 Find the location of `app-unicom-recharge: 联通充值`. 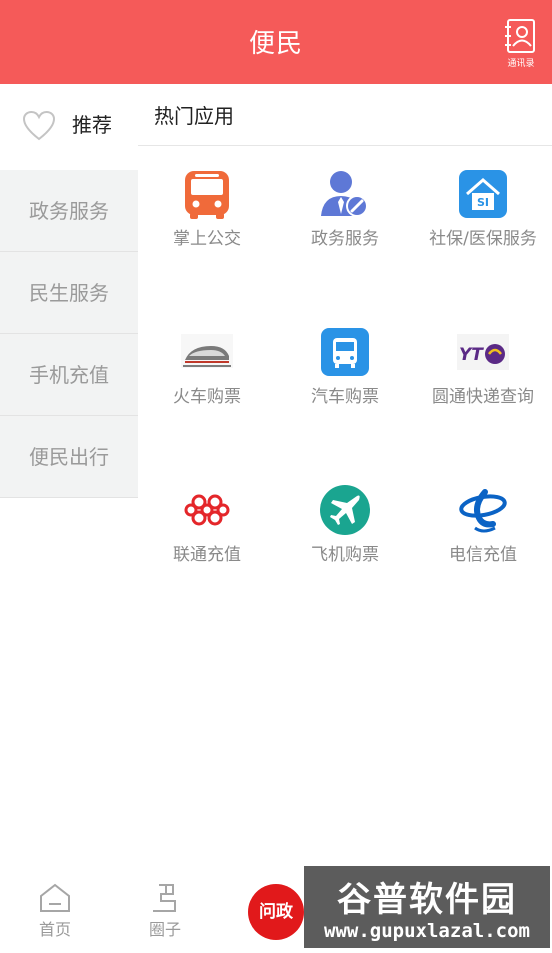

app-unicom-recharge: 联通充值 is located at coordinates (207, 526).